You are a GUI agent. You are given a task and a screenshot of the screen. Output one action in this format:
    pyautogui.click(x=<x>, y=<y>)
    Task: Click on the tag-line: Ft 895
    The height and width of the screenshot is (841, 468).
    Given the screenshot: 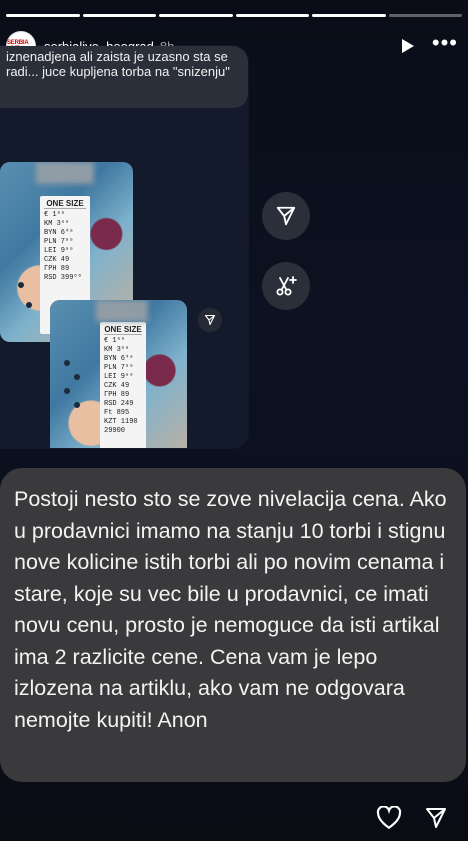 What is the action you would take?
    pyautogui.click(x=117, y=413)
    